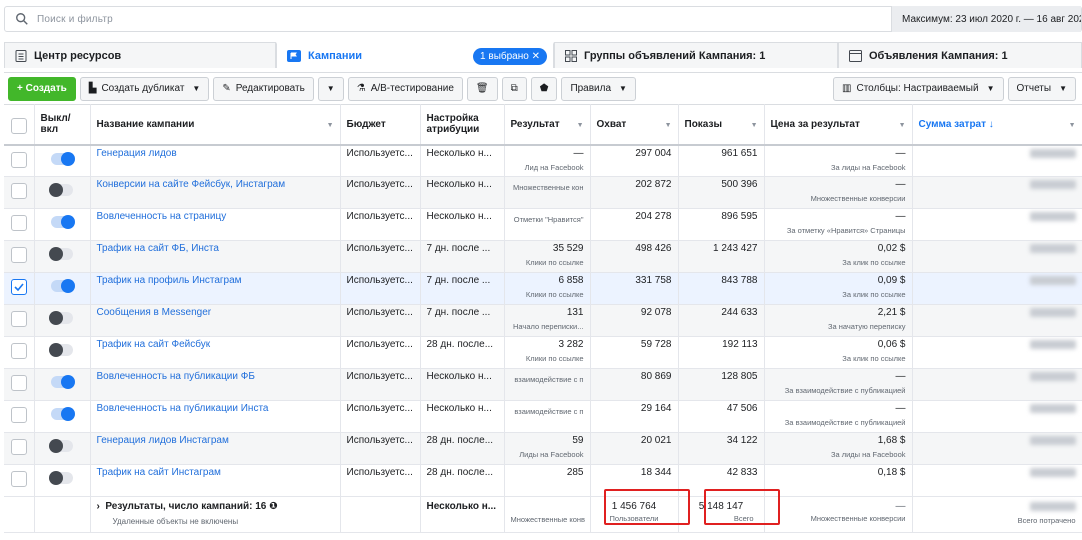 This screenshot has height=540, width=1082. Describe the element at coordinates (215, 256) in the screenshot. I see `campaign-name: Трафик на сайт ФБ, Инста` at that location.